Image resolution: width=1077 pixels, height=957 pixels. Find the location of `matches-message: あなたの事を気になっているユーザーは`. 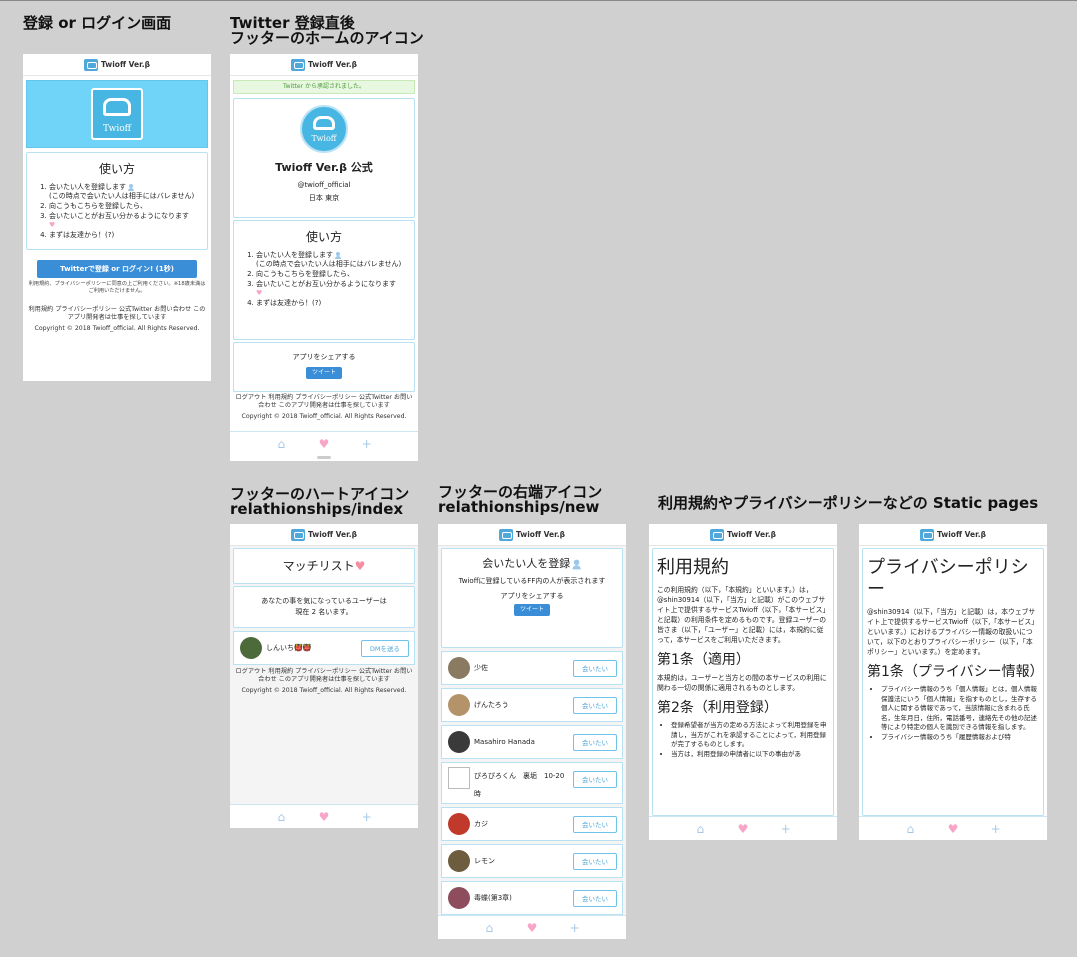

matches-message: あなたの事を気になっているユーザーは is located at coordinates (324, 601).